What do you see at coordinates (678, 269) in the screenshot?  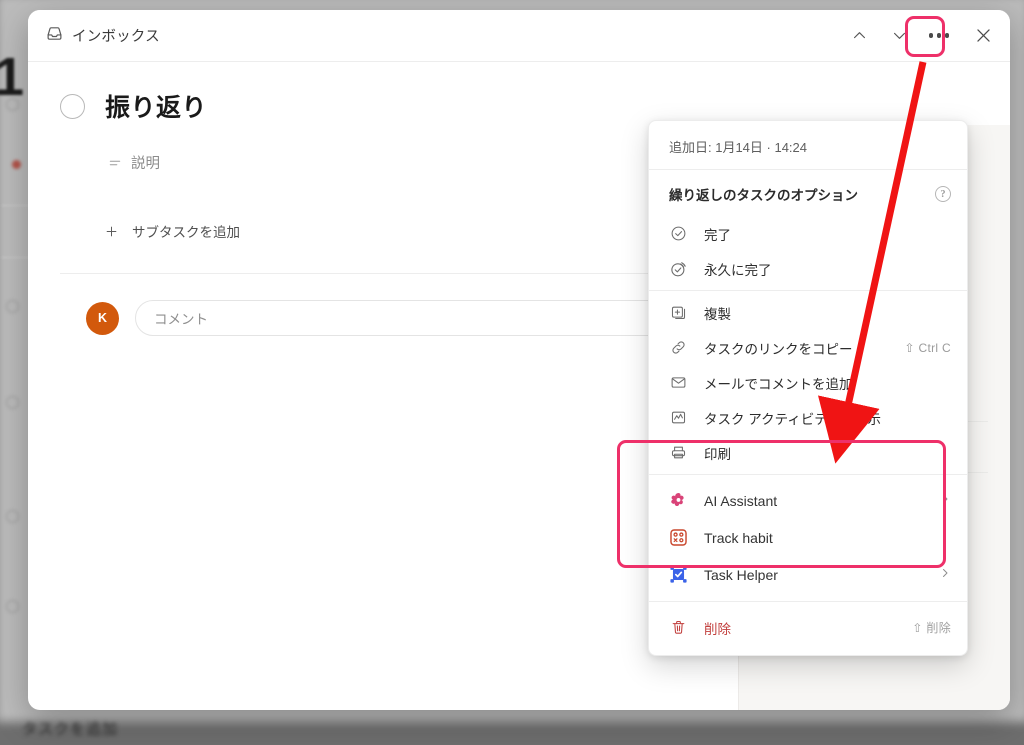 I see `check-circle-stack-icon` at bounding box center [678, 269].